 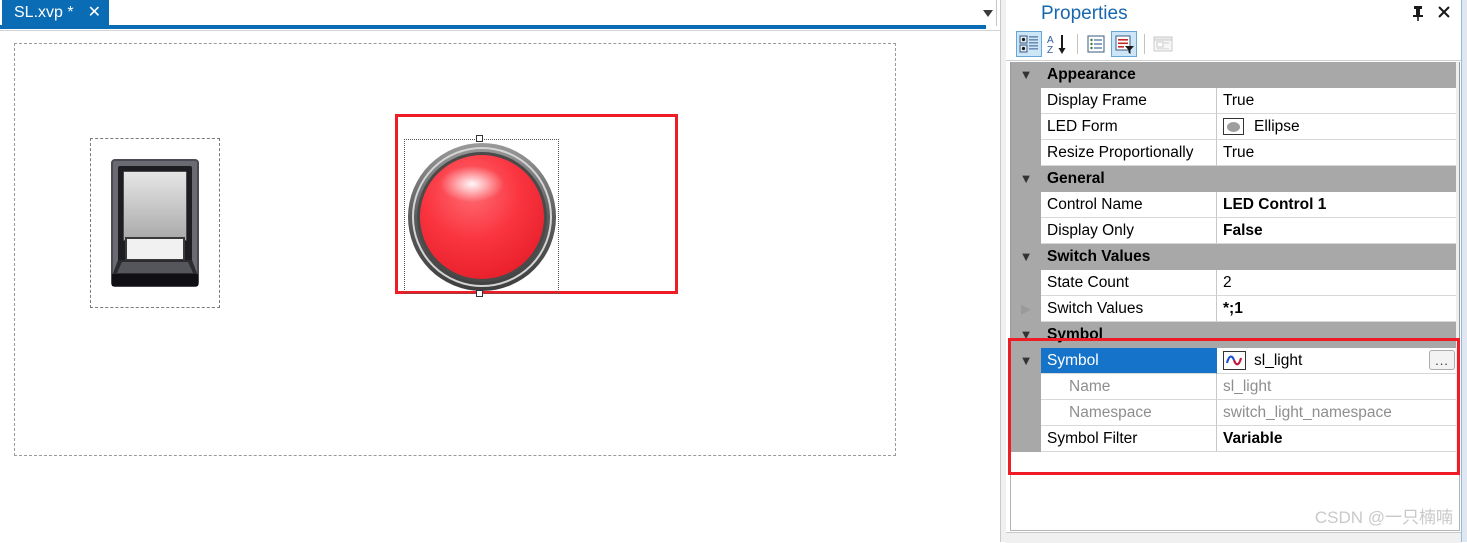 What do you see at coordinates (1233, 537) in the screenshot?
I see `panel-bottom-strip` at bounding box center [1233, 537].